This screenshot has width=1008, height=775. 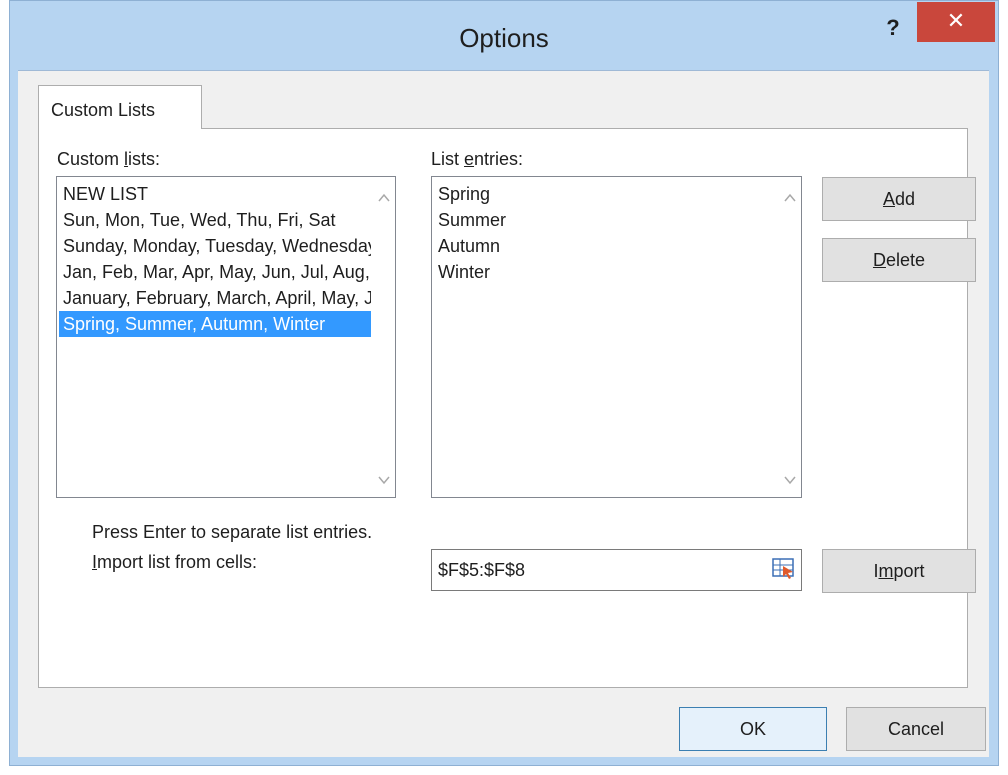 What do you see at coordinates (899, 260) in the screenshot?
I see `delete-button: Delete` at bounding box center [899, 260].